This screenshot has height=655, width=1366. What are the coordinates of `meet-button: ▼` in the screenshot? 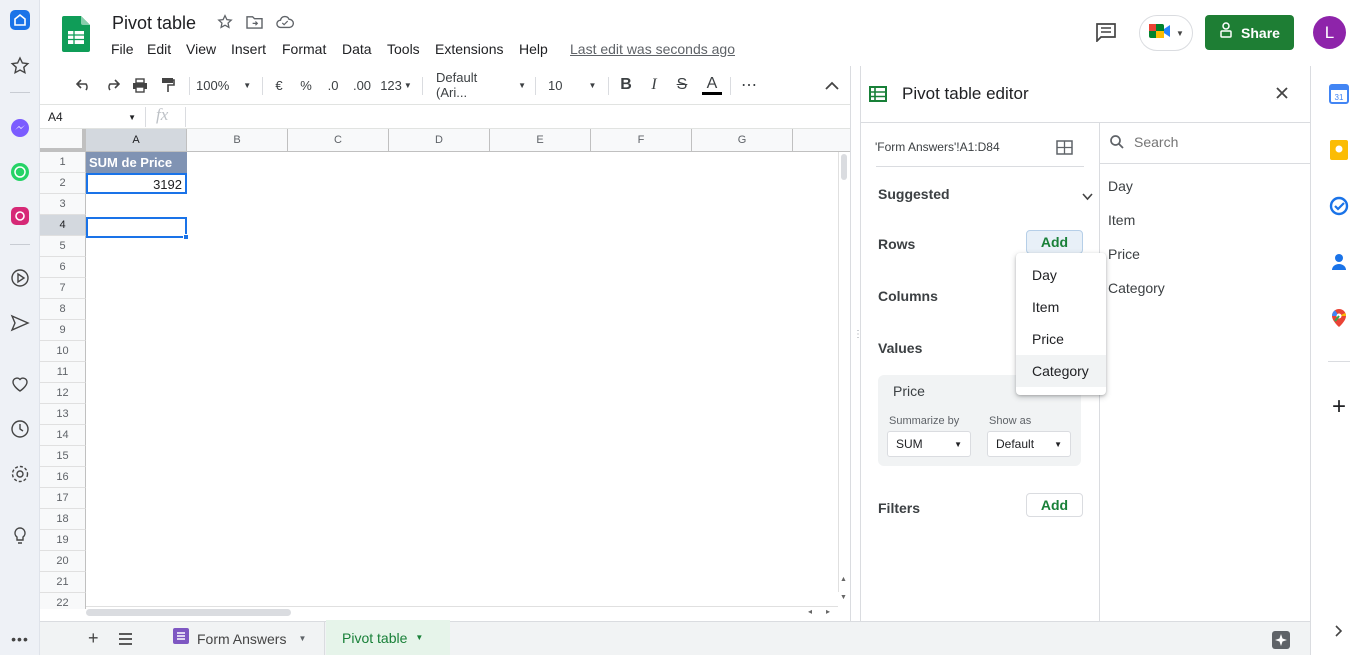 It's located at (1166, 33).